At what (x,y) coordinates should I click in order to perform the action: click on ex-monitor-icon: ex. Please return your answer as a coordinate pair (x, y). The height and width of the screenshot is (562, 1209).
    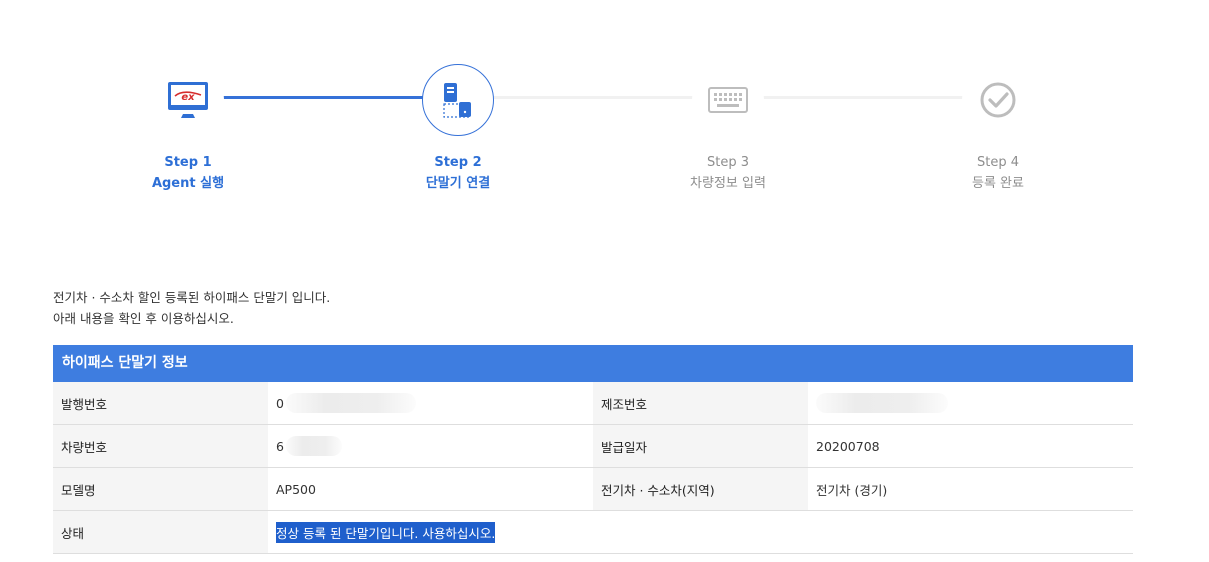
    Looking at the image, I should click on (188, 100).